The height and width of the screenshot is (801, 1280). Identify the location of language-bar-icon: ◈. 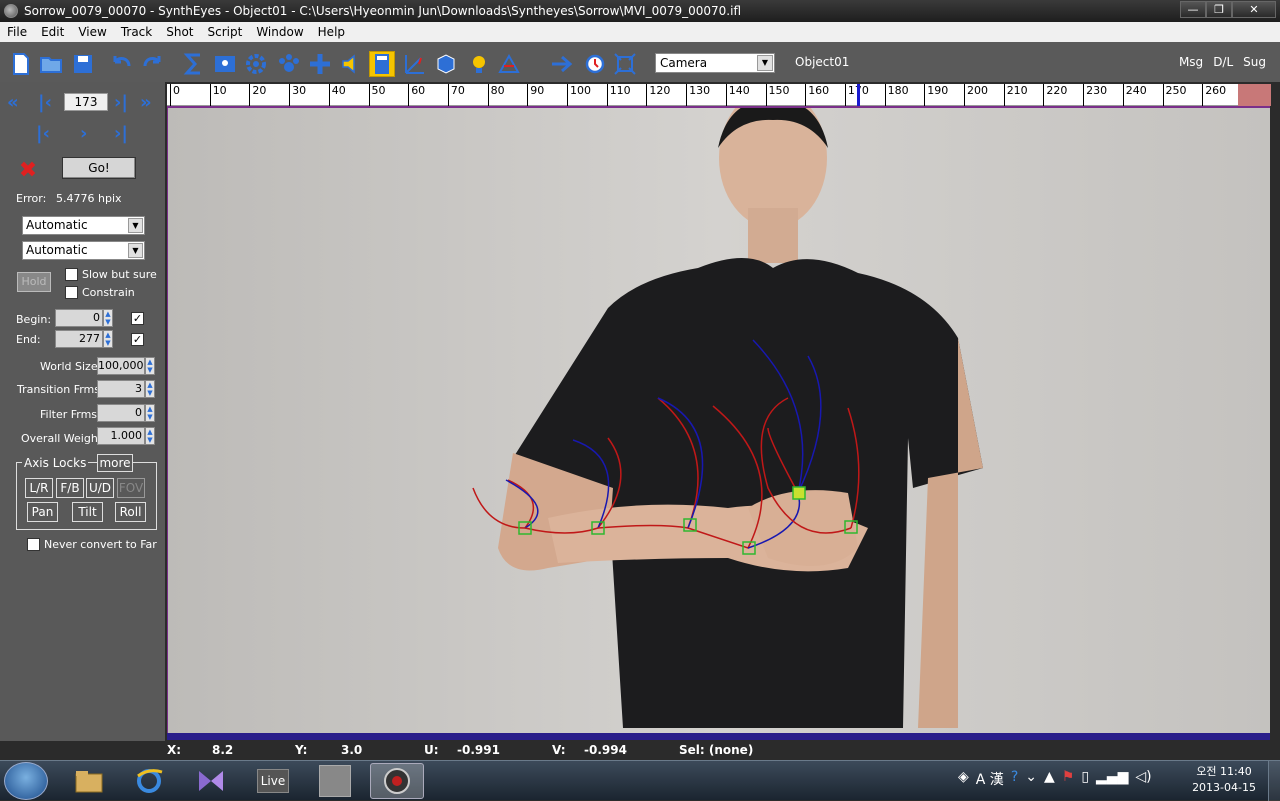
(963, 779).